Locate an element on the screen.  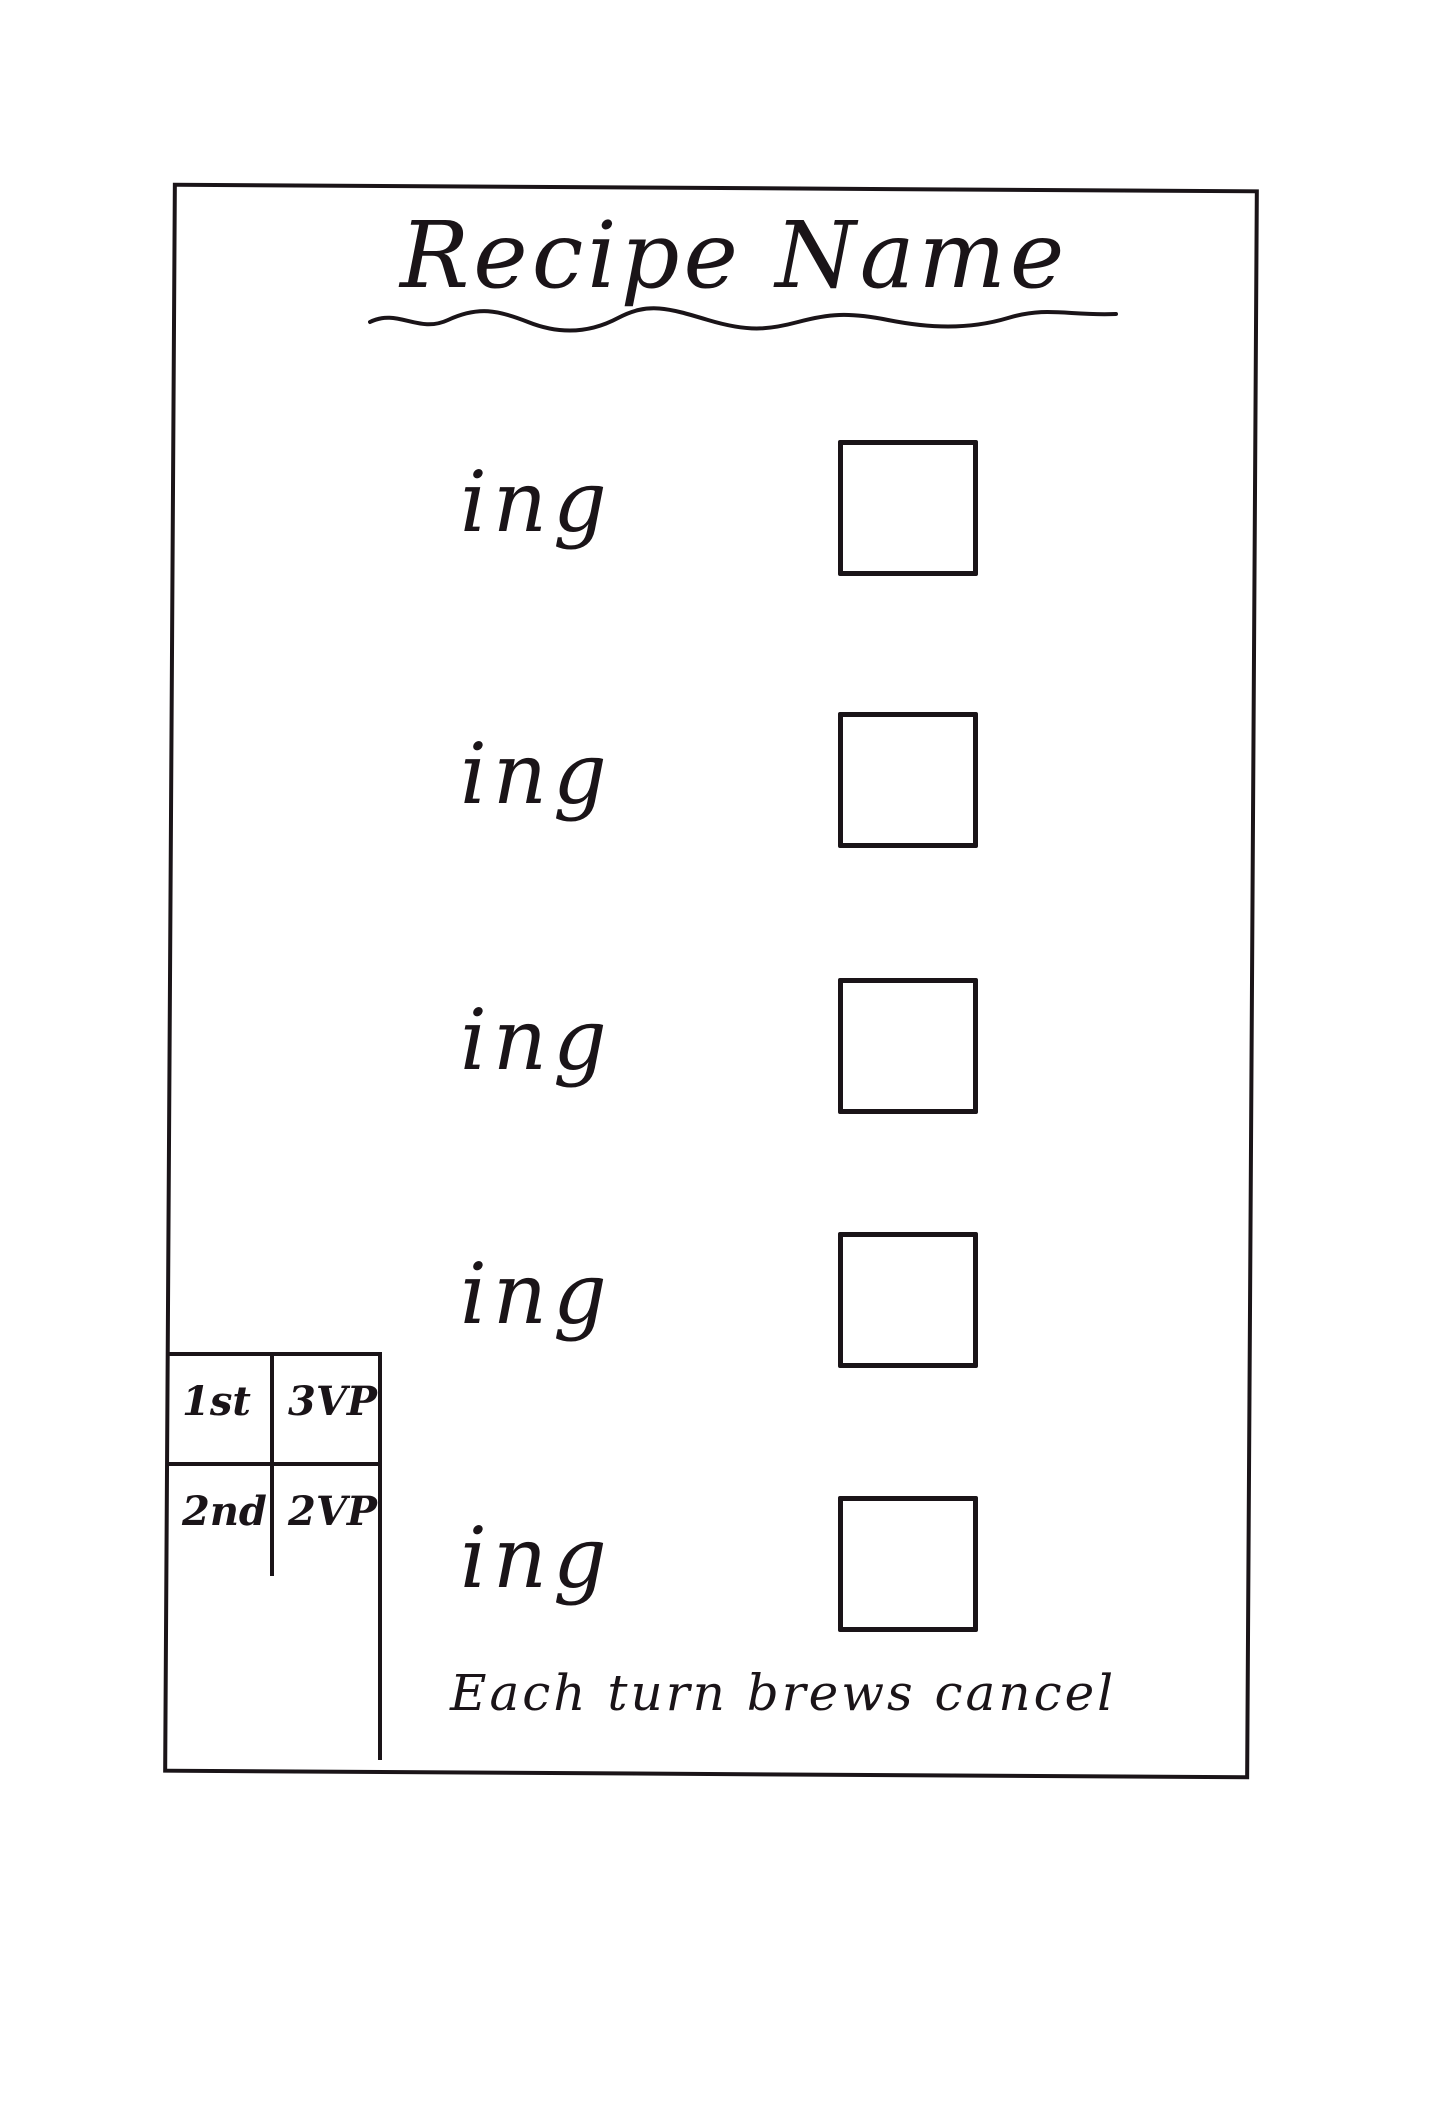
score-place: 2nd is located at coordinates (224, 1511).